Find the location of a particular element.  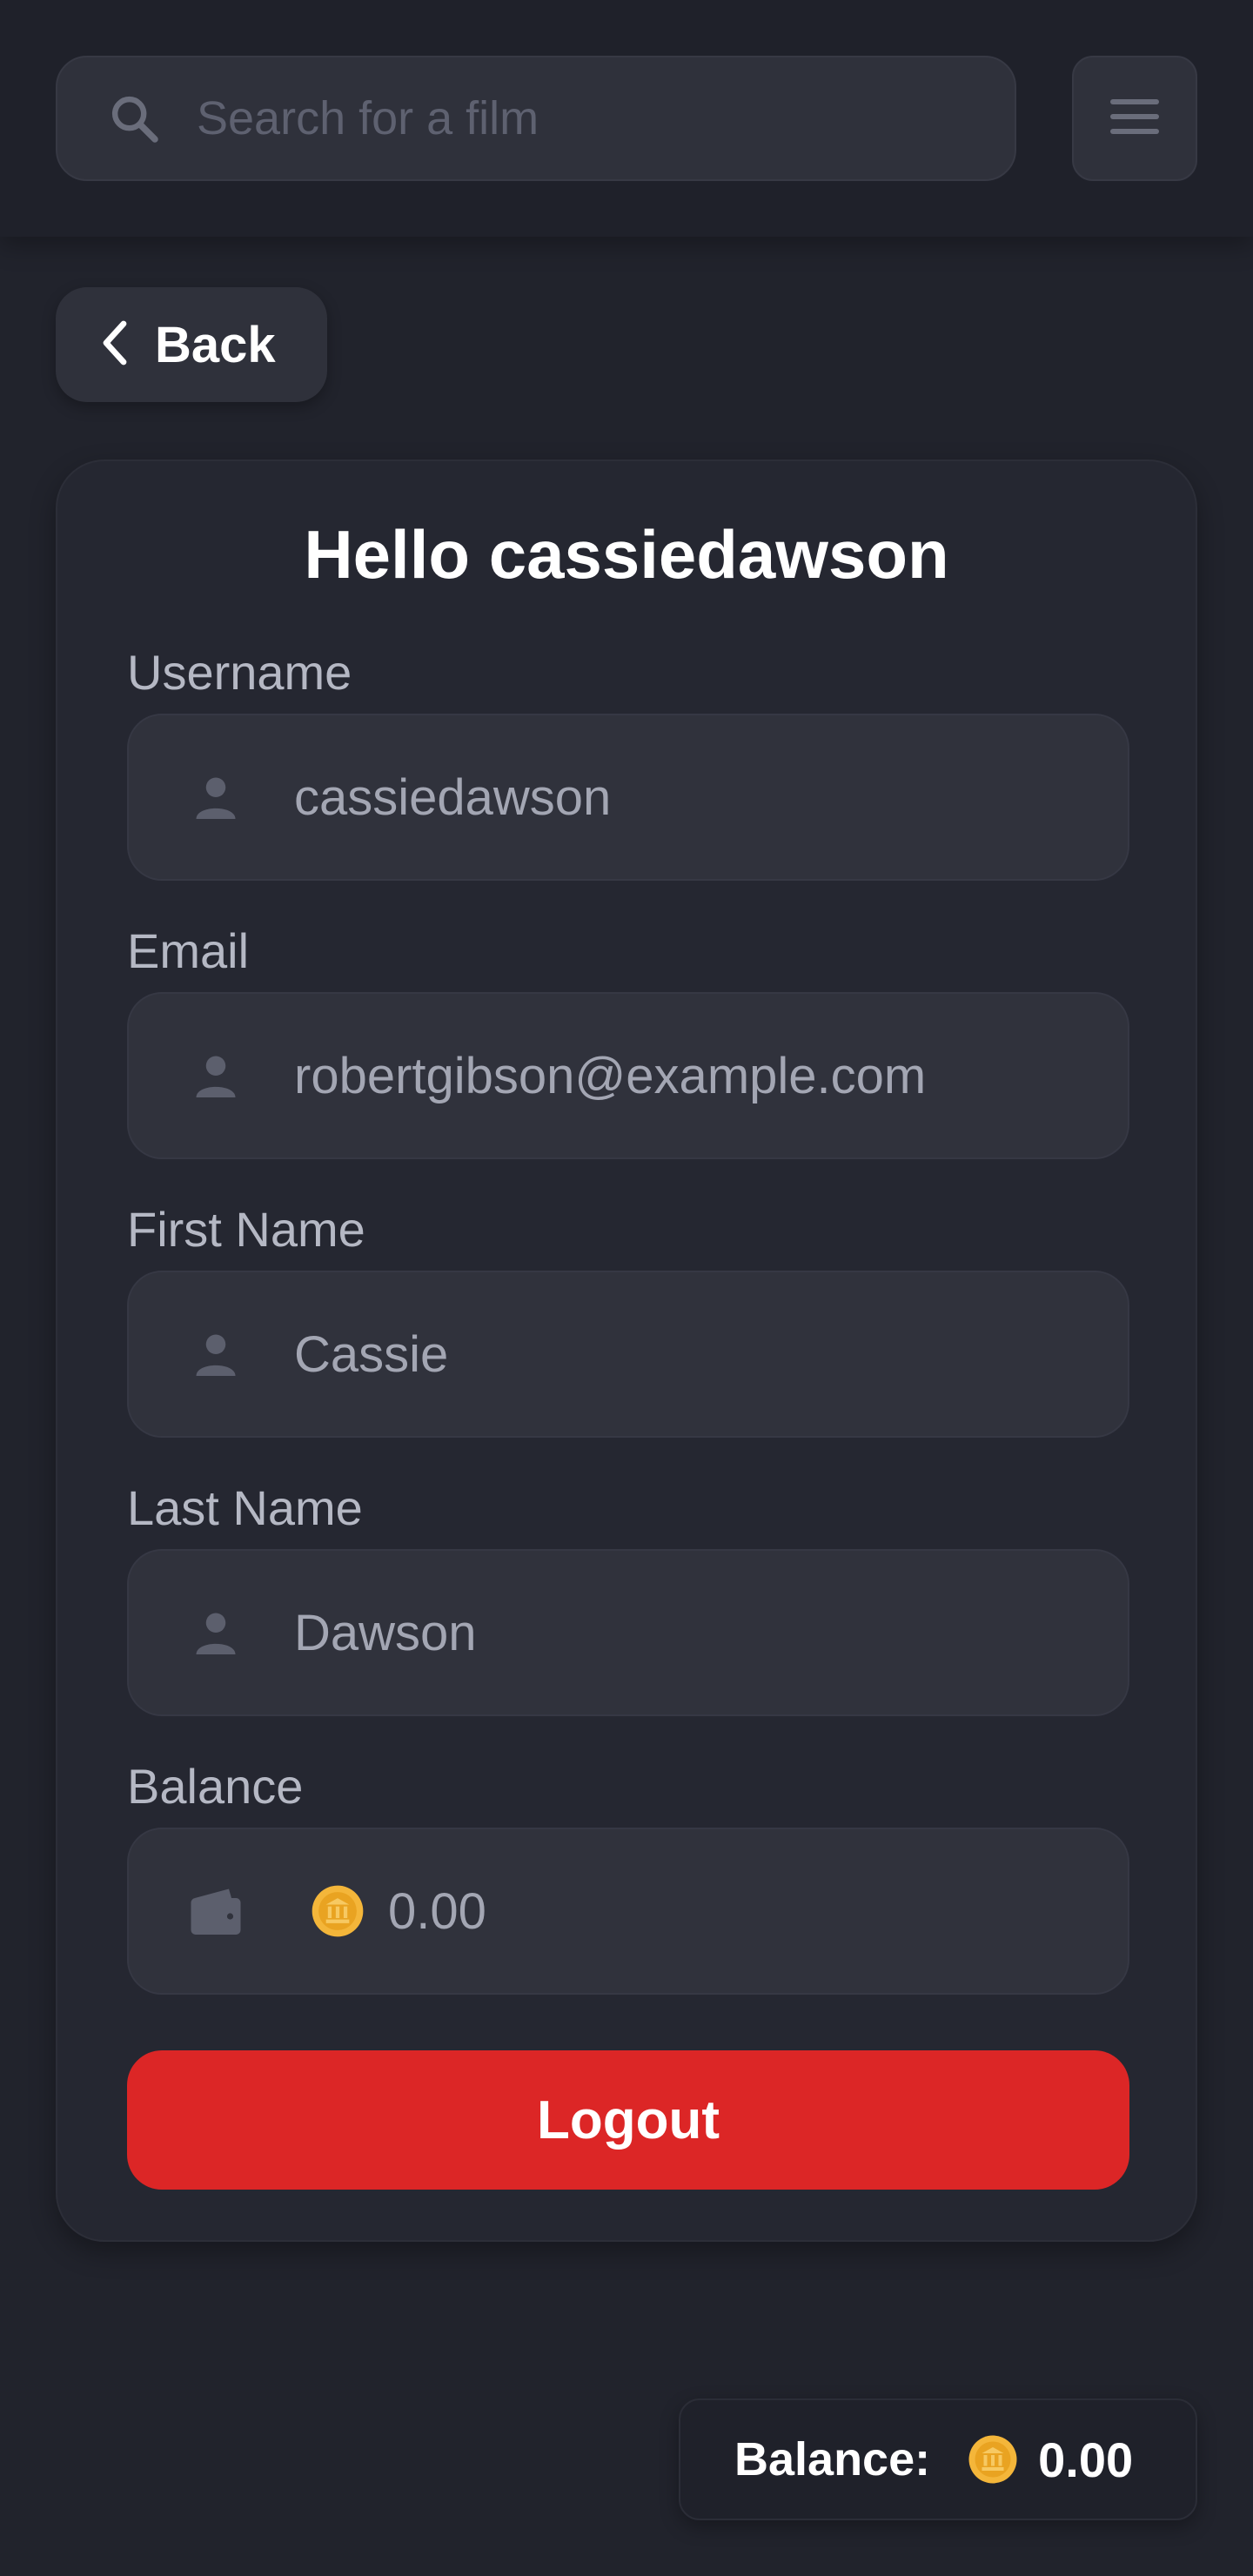

username-value: cassiedawson is located at coordinates (453, 797).